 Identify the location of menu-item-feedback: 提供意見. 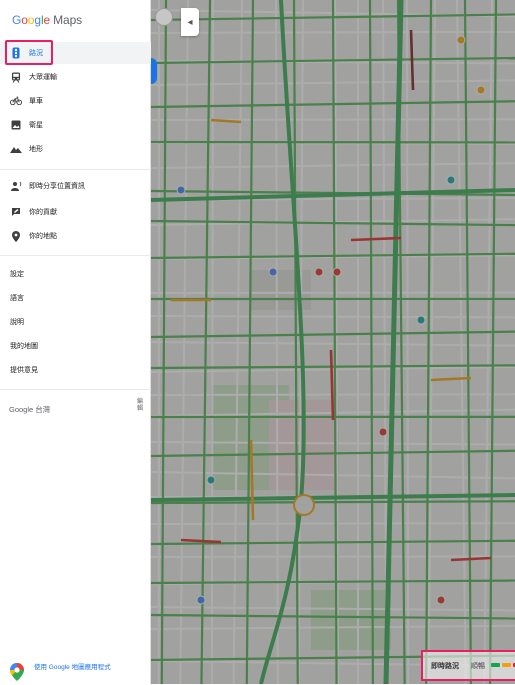
(75, 370).